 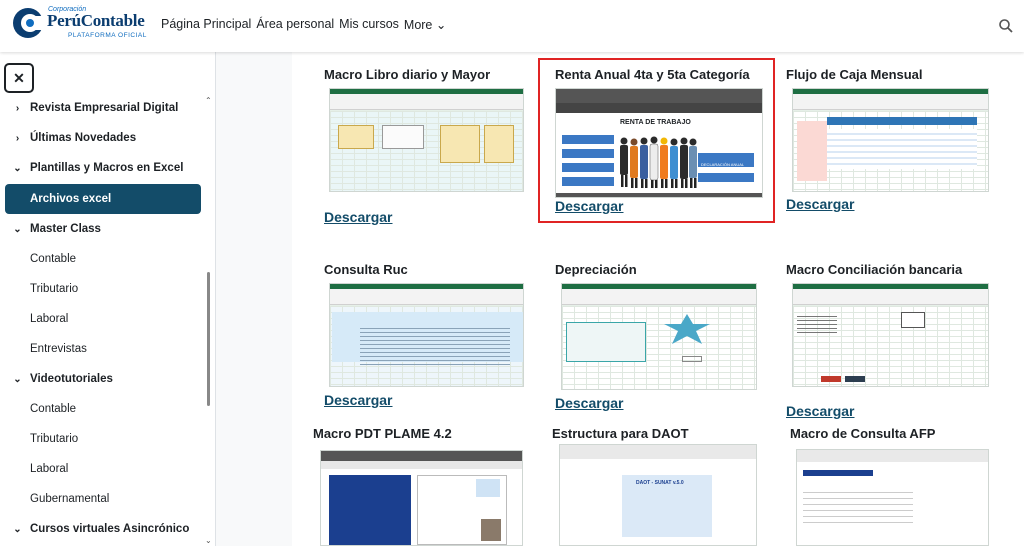 What do you see at coordinates (107, 35) in the screenshot?
I see `logo-tagline: PLATAFORMA OFICIAL` at bounding box center [107, 35].